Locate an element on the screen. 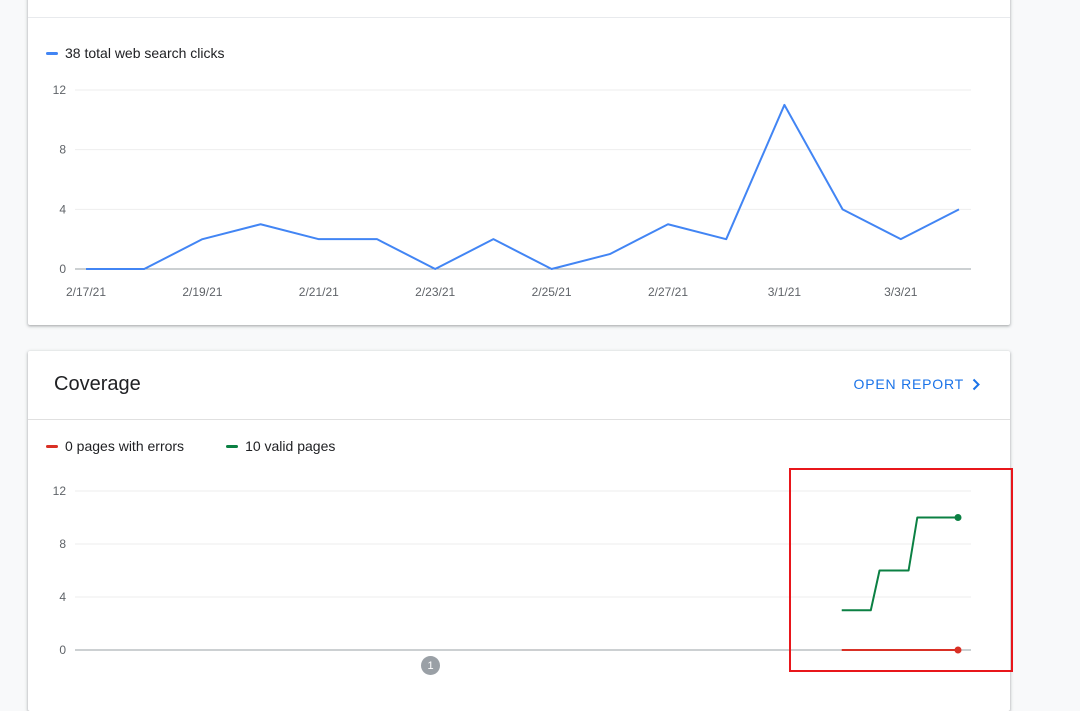 The image size is (1080, 711). end-point-valid is located at coordinates (958, 517).